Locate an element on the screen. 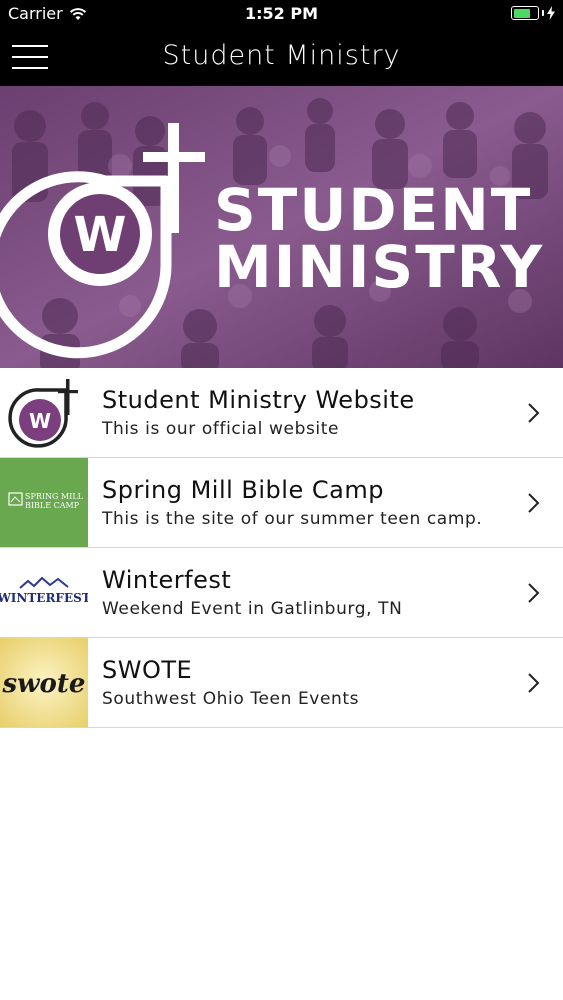 The image size is (563, 1000). thumb-text-line-2: BIBLE CAMP is located at coordinates (52, 505).